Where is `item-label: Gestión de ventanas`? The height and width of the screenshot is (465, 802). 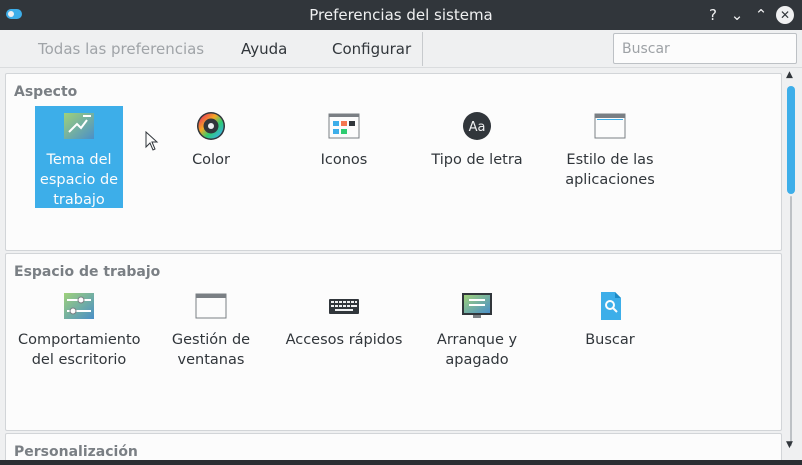 item-label: Gestión de ventanas is located at coordinates (211, 350).